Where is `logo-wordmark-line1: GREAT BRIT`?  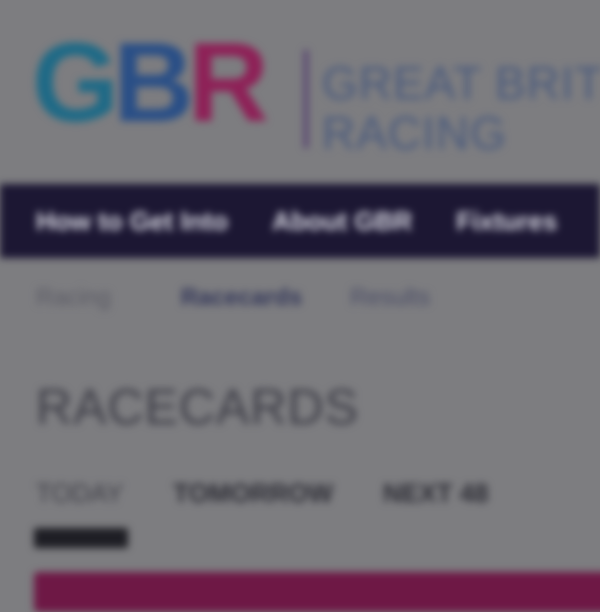
logo-wordmark-line1: GREAT BRIT is located at coordinates (461, 83).